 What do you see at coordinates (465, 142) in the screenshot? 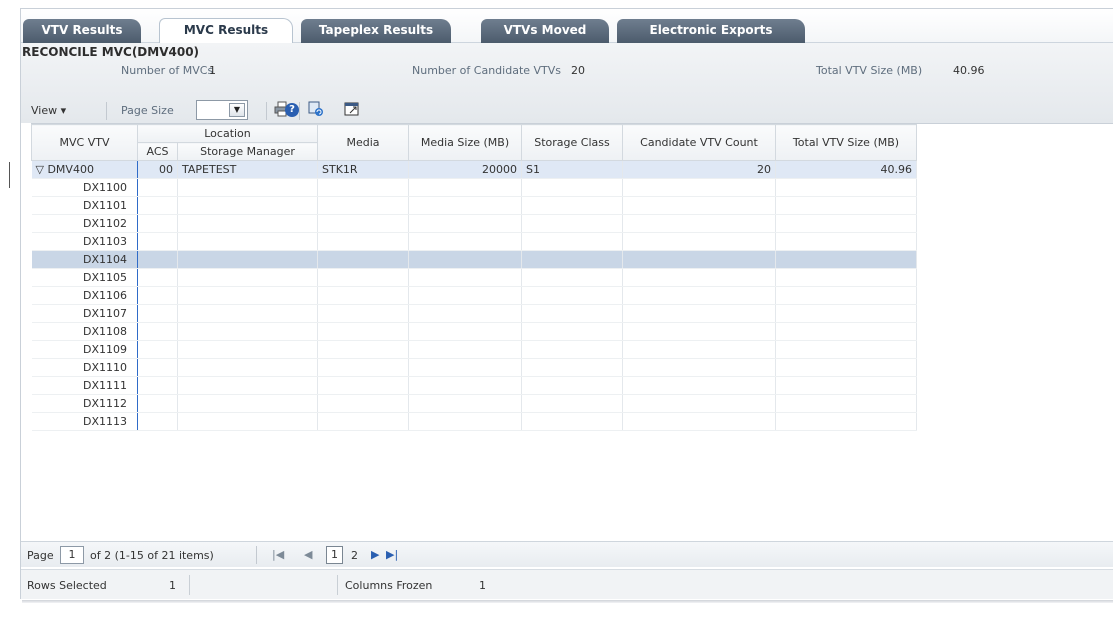
I see `col-media-size: Media Size (MB)` at bounding box center [465, 142].